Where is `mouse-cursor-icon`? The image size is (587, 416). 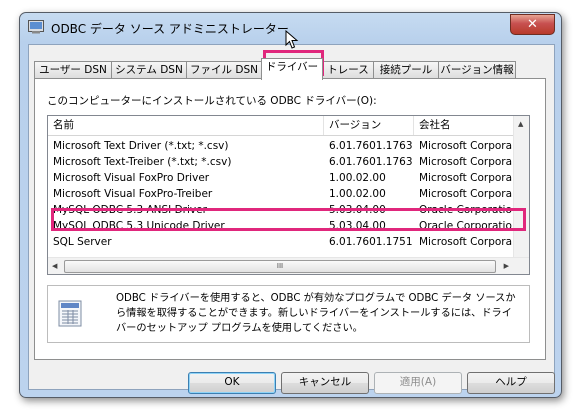 mouse-cursor-icon is located at coordinates (292, 39).